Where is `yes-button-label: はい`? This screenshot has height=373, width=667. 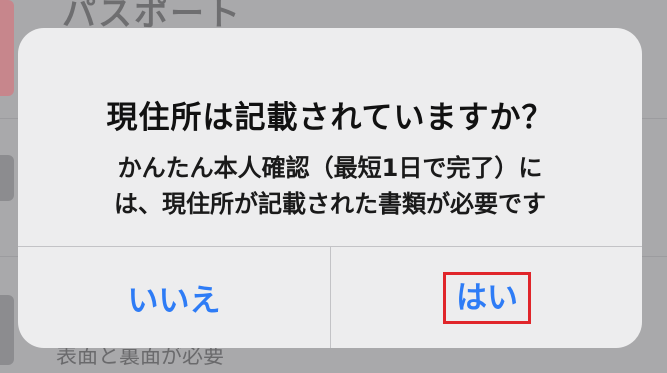
yes-button-label: はい is located at coordinates (487, 297).